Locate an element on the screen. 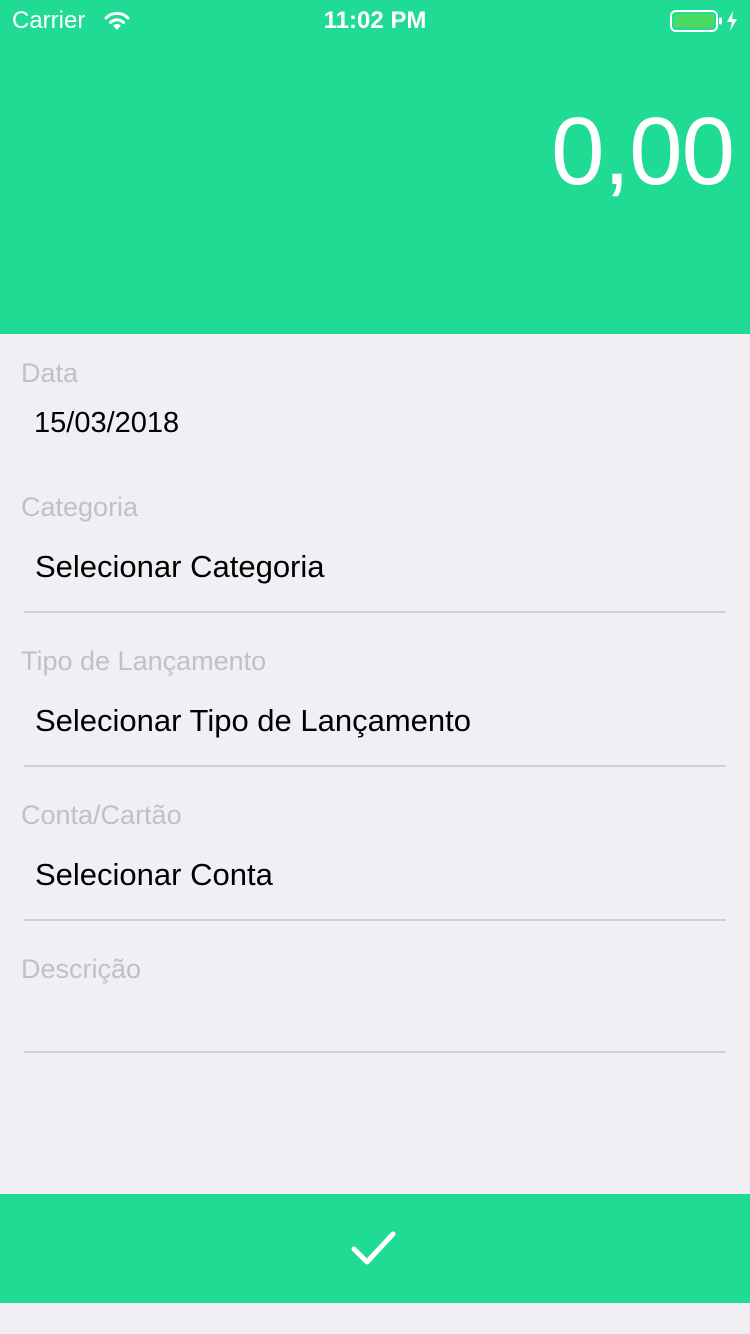 The height and width of the screenshot is (1334, 750). status-bar: Carrier 11:02 PM is located at coordinates (375, 20).